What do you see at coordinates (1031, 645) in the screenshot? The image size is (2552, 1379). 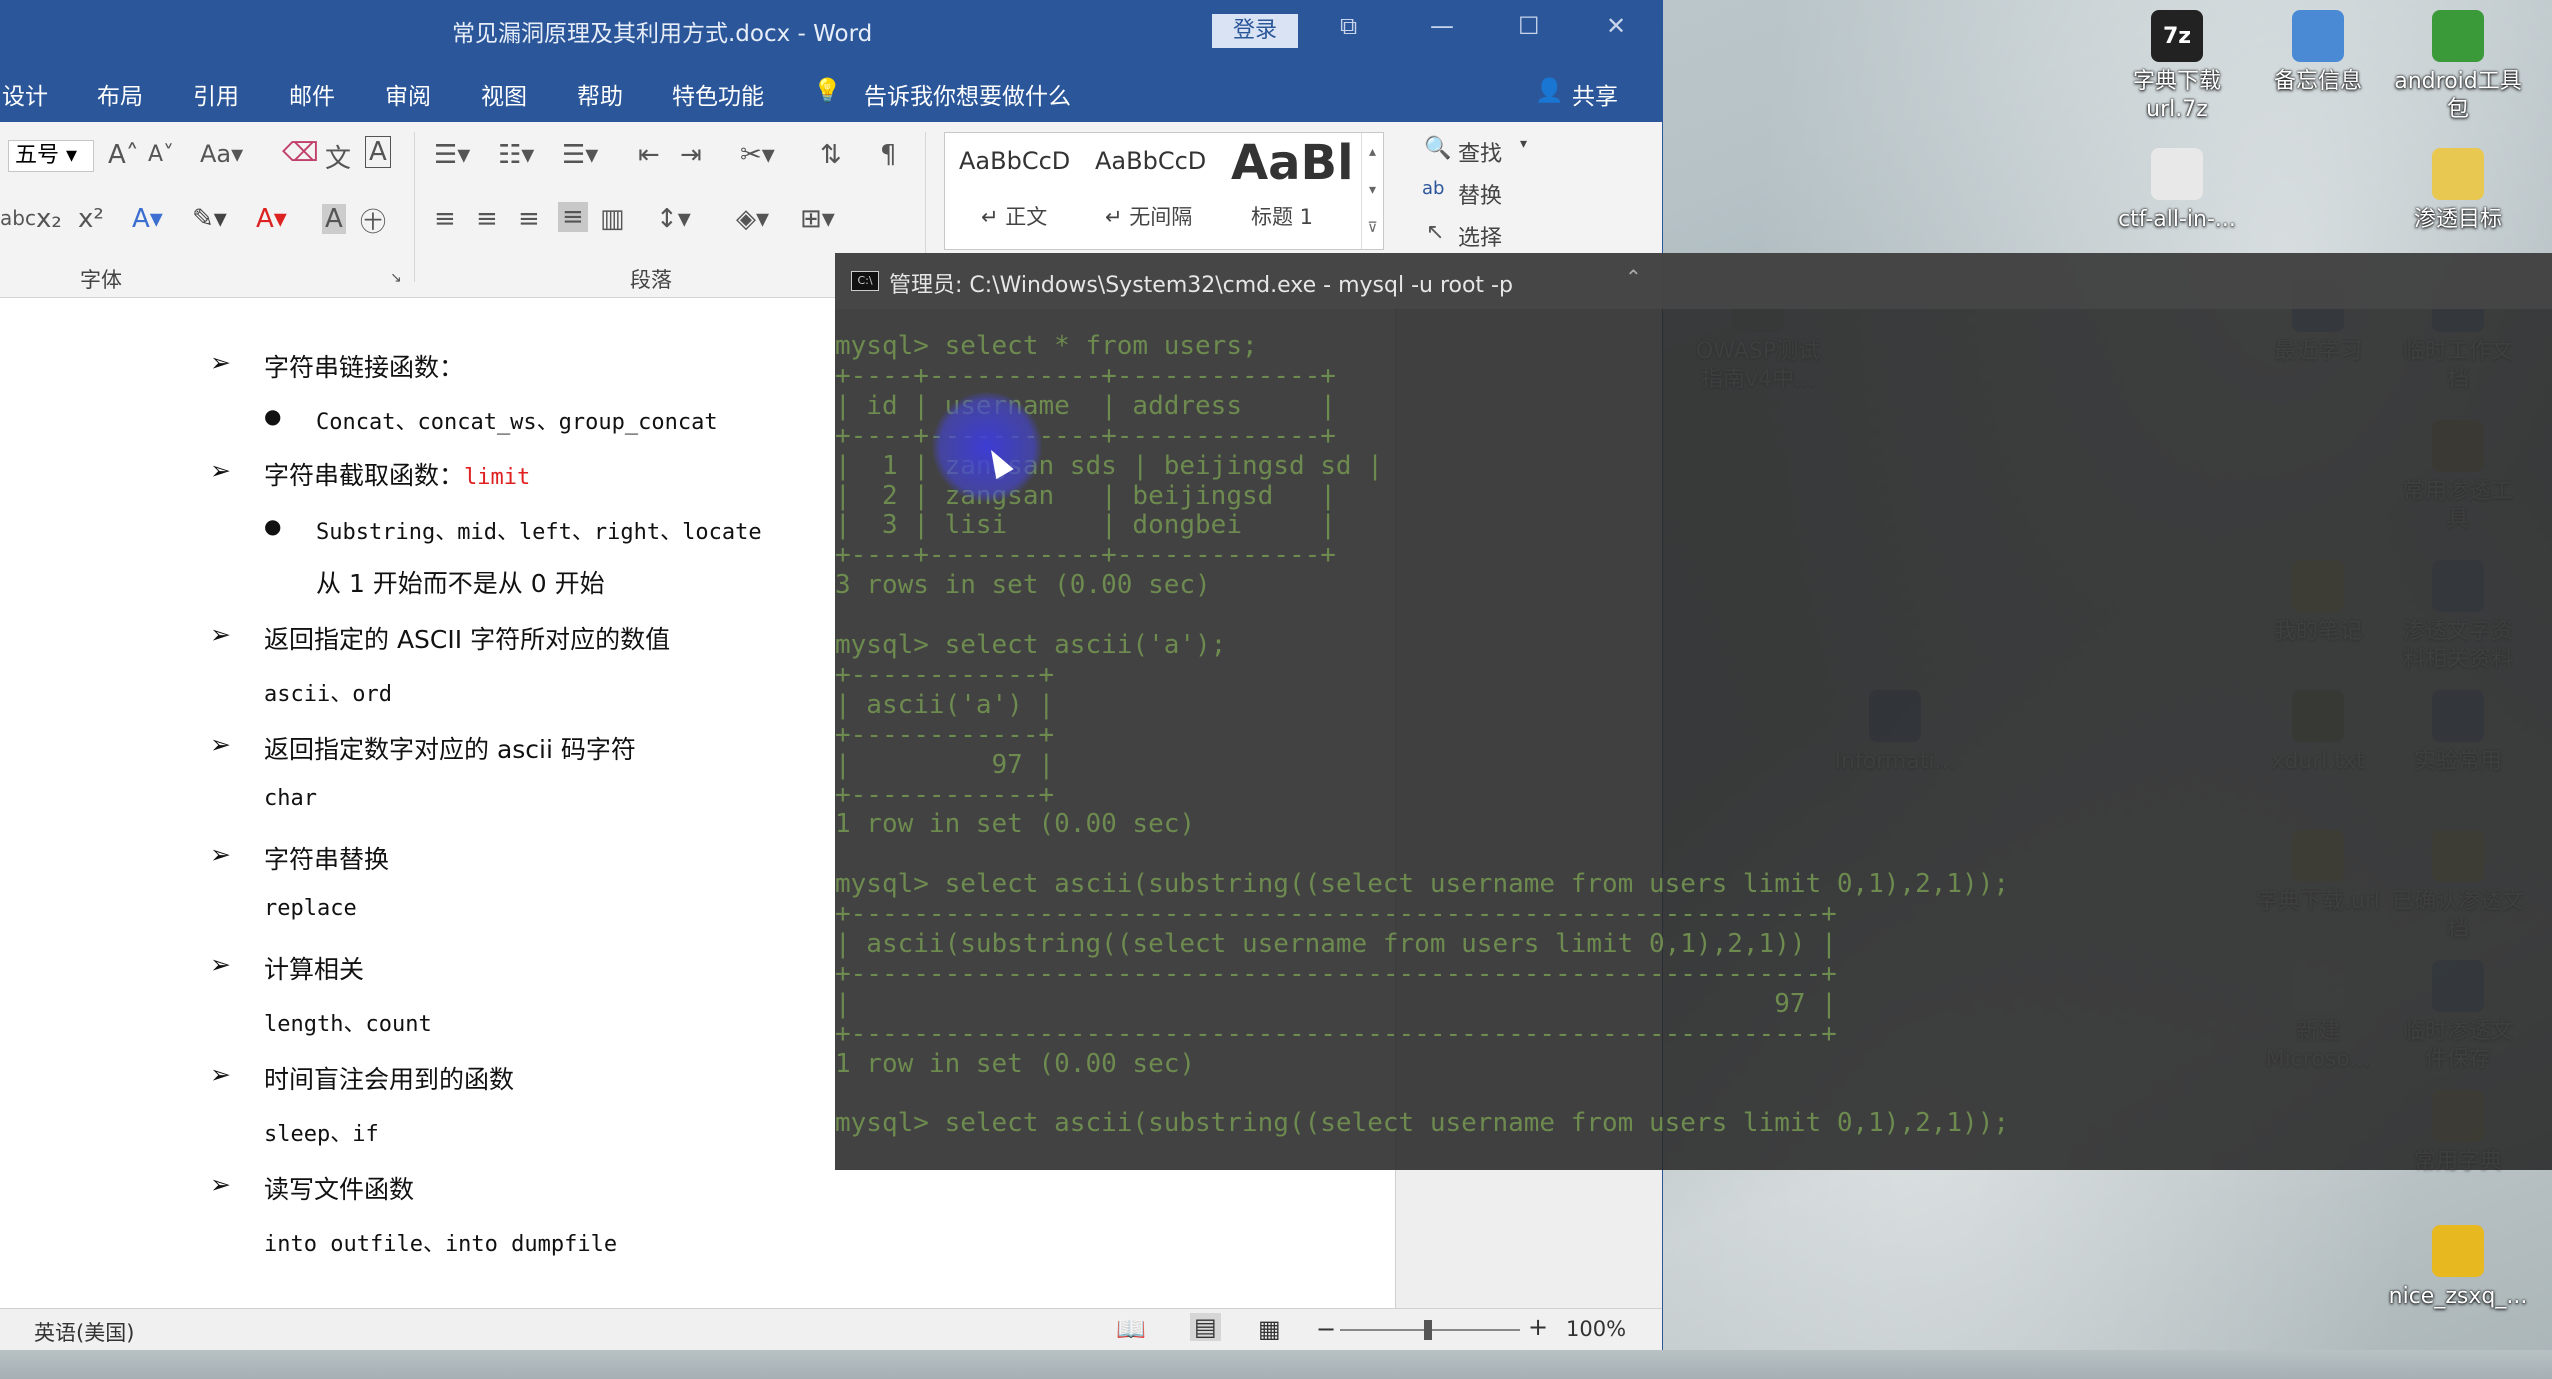 I see `cmd-command-line: mysql> select ascii('a');` at bounding box center [1031, 645].